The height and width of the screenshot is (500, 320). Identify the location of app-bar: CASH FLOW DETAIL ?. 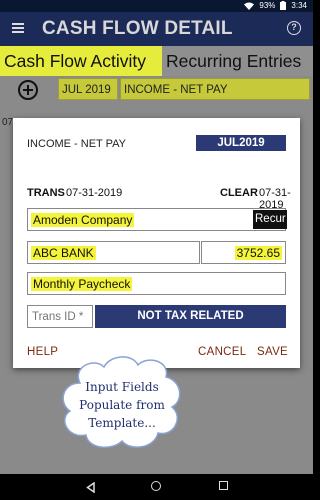
(156, 29).